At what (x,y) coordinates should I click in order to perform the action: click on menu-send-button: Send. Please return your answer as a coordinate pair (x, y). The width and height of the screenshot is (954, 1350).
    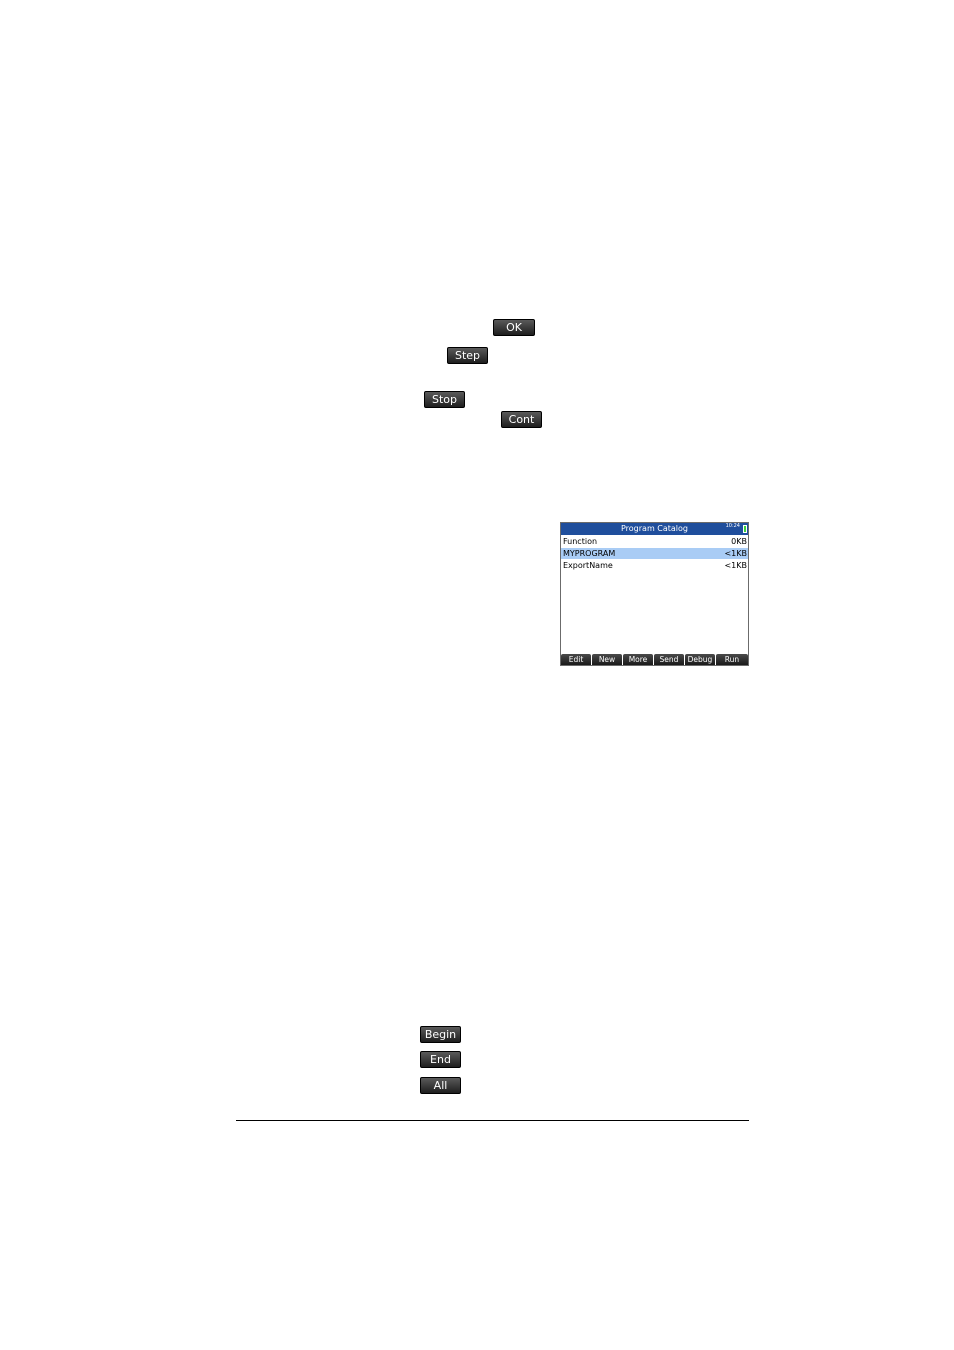
    Looking at the image, I should click on (669, 659).